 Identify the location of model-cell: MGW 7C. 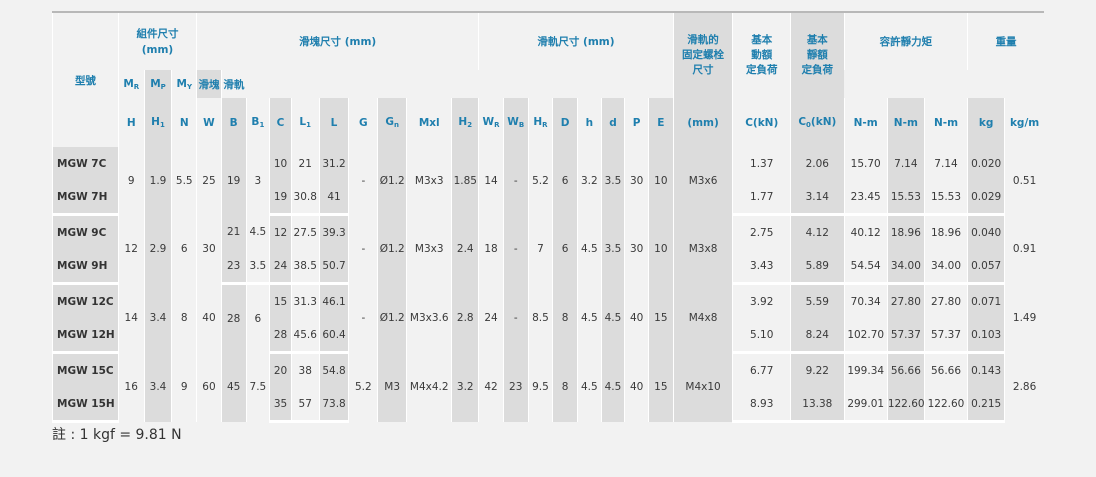
(85, 163).